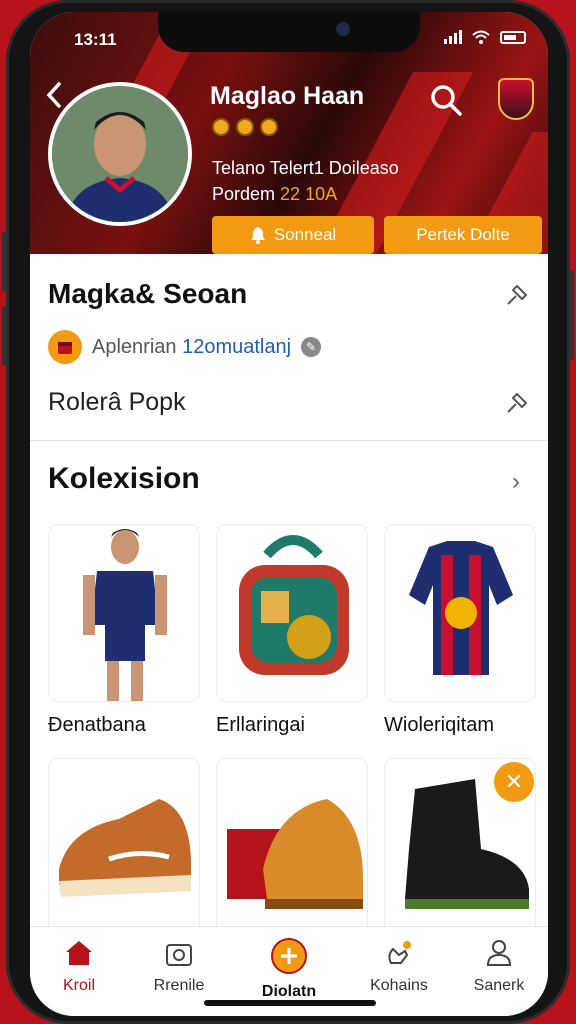  What do you see at coordinates (237, 346) in the screenshot?
I see `meta-value: 12omuatlanj` at bounding box center [237, 346].